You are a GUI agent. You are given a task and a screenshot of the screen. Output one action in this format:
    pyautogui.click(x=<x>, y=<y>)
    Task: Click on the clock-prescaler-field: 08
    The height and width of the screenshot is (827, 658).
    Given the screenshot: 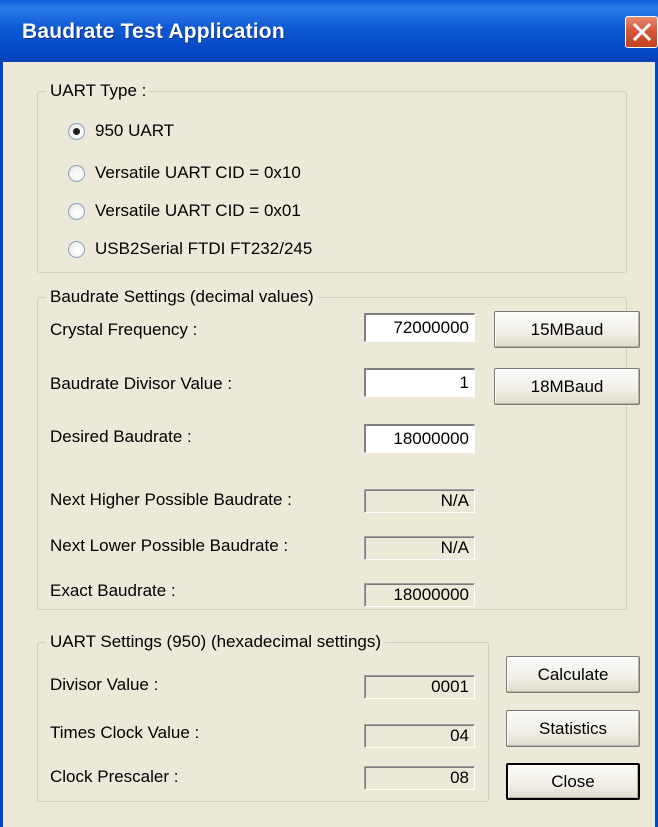 What is the action you would take?
    pyautogui.click(x=419, y=778)
    